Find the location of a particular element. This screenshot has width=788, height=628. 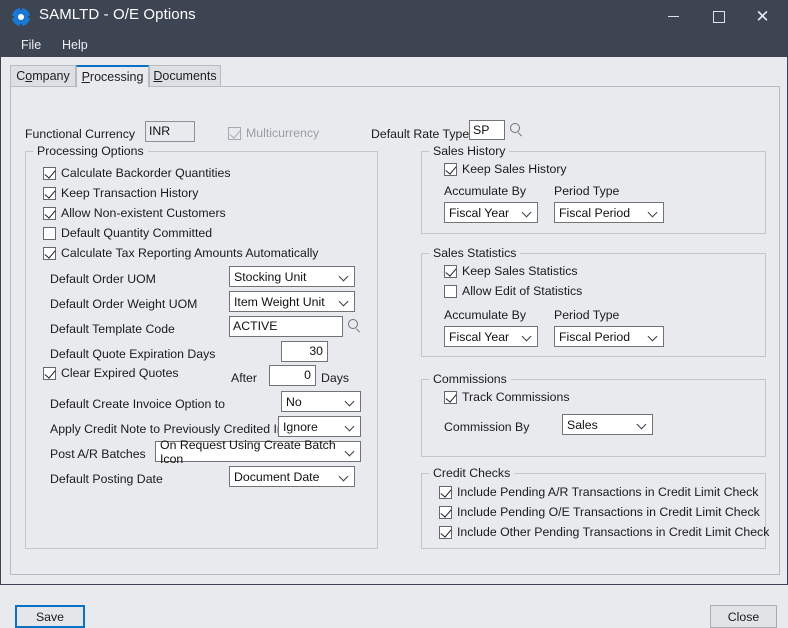

checkbox-label: Default Quantity Committed is located at coordinates (137, 233).